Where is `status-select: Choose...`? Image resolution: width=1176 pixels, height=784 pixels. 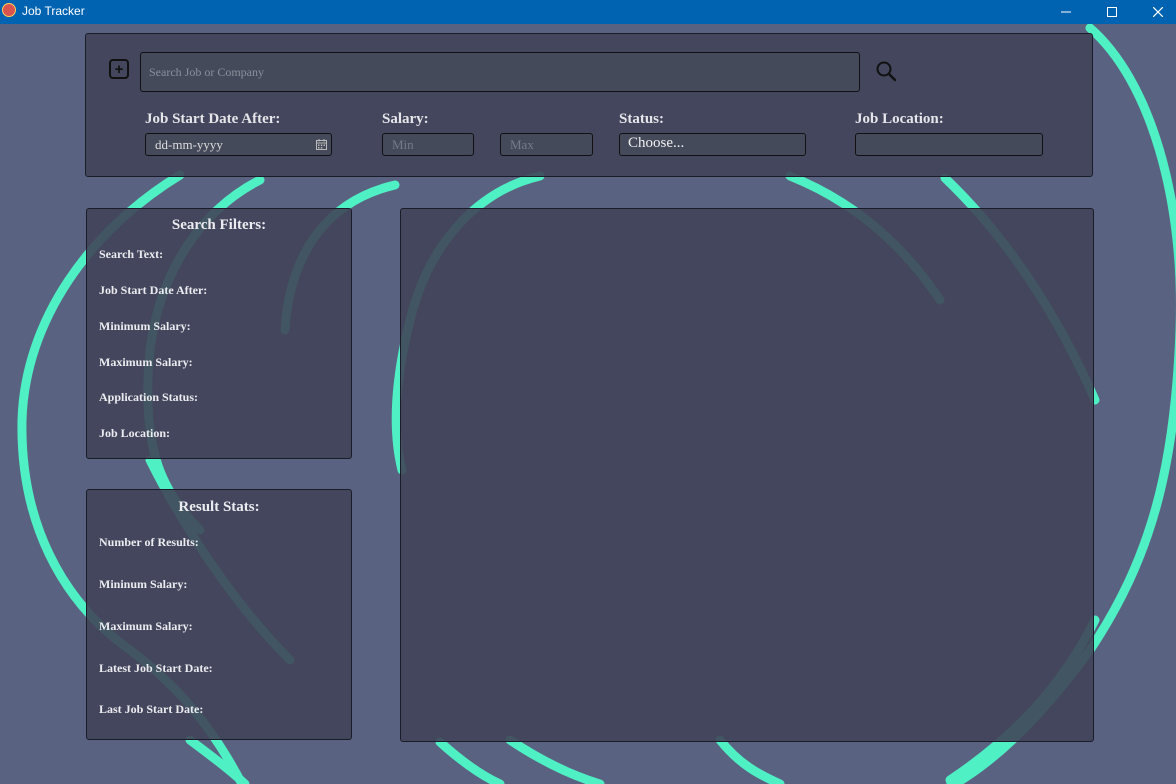 status-select: Choose... is located at coordinates (712, 144).